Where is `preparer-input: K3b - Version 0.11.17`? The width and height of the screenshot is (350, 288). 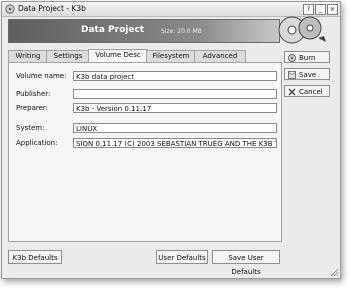 preparer-input: K3b - Version 0.11.17 is located at coordinates (175, 108).